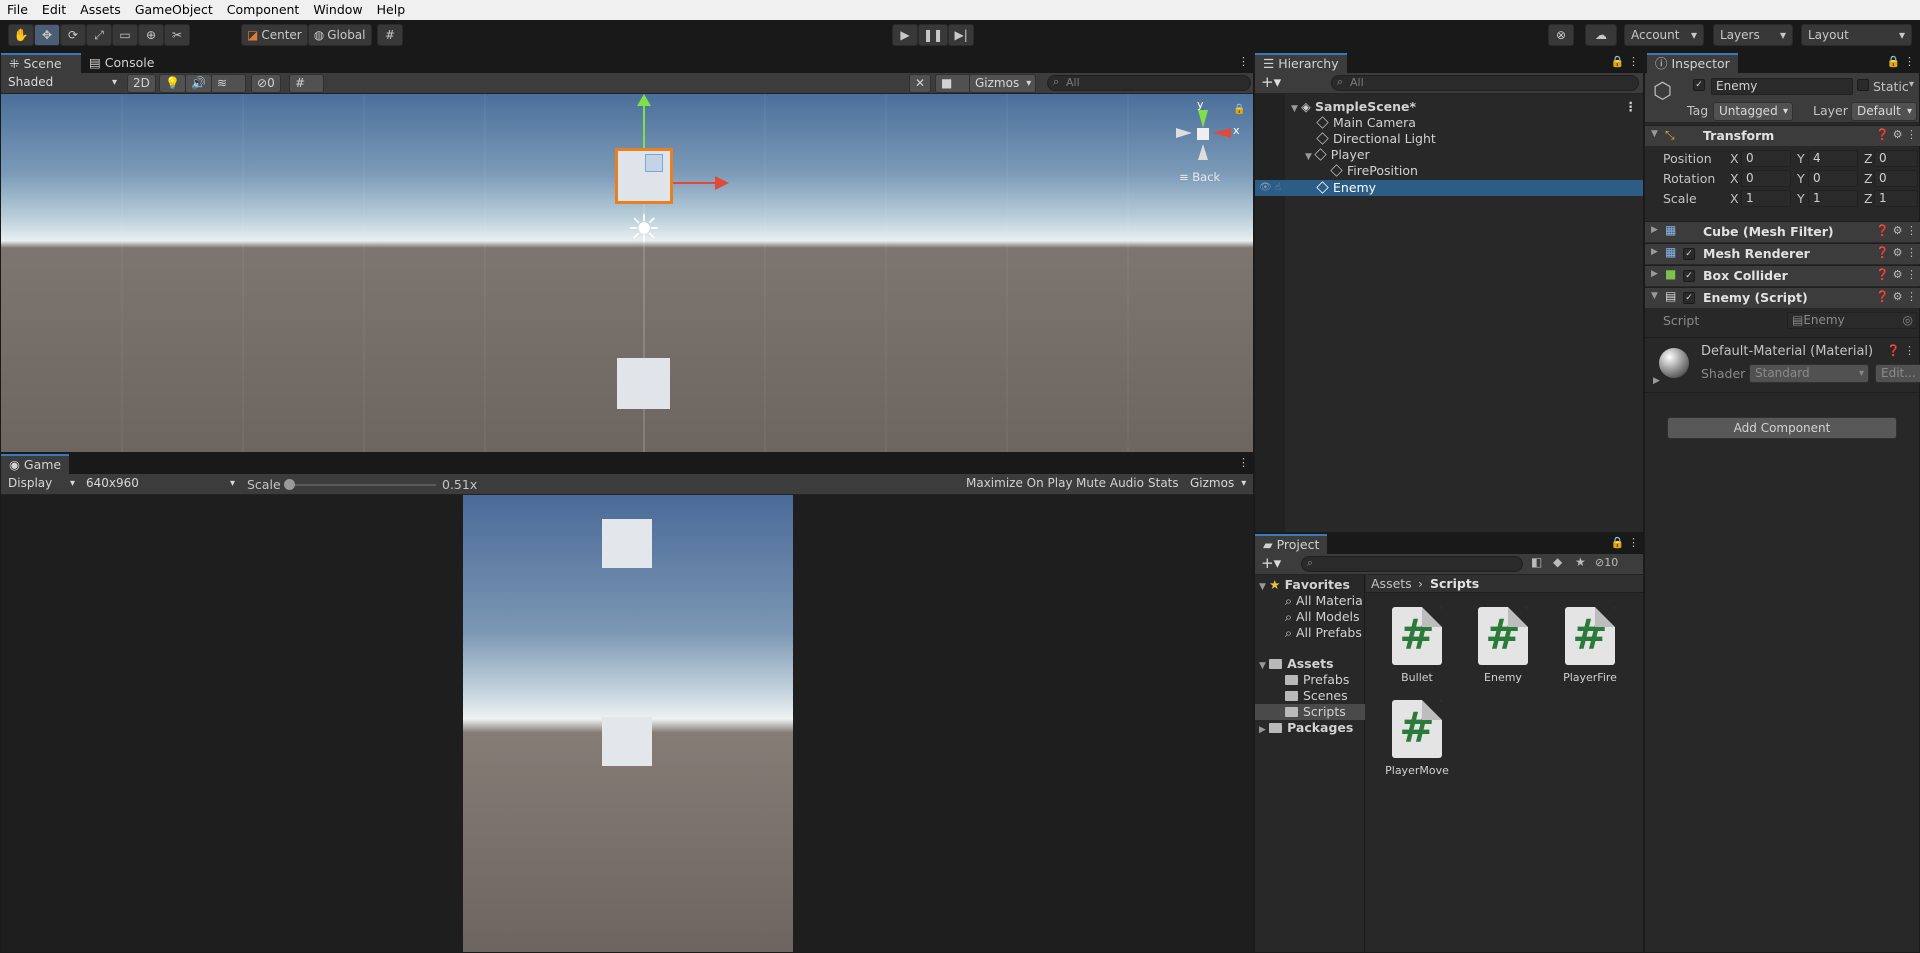  I want to click on mesh-filter-component-header: ▶ ▦ Cube (Mesh Filter) ❓ ⚙ ⋮, so click(1782, 231).